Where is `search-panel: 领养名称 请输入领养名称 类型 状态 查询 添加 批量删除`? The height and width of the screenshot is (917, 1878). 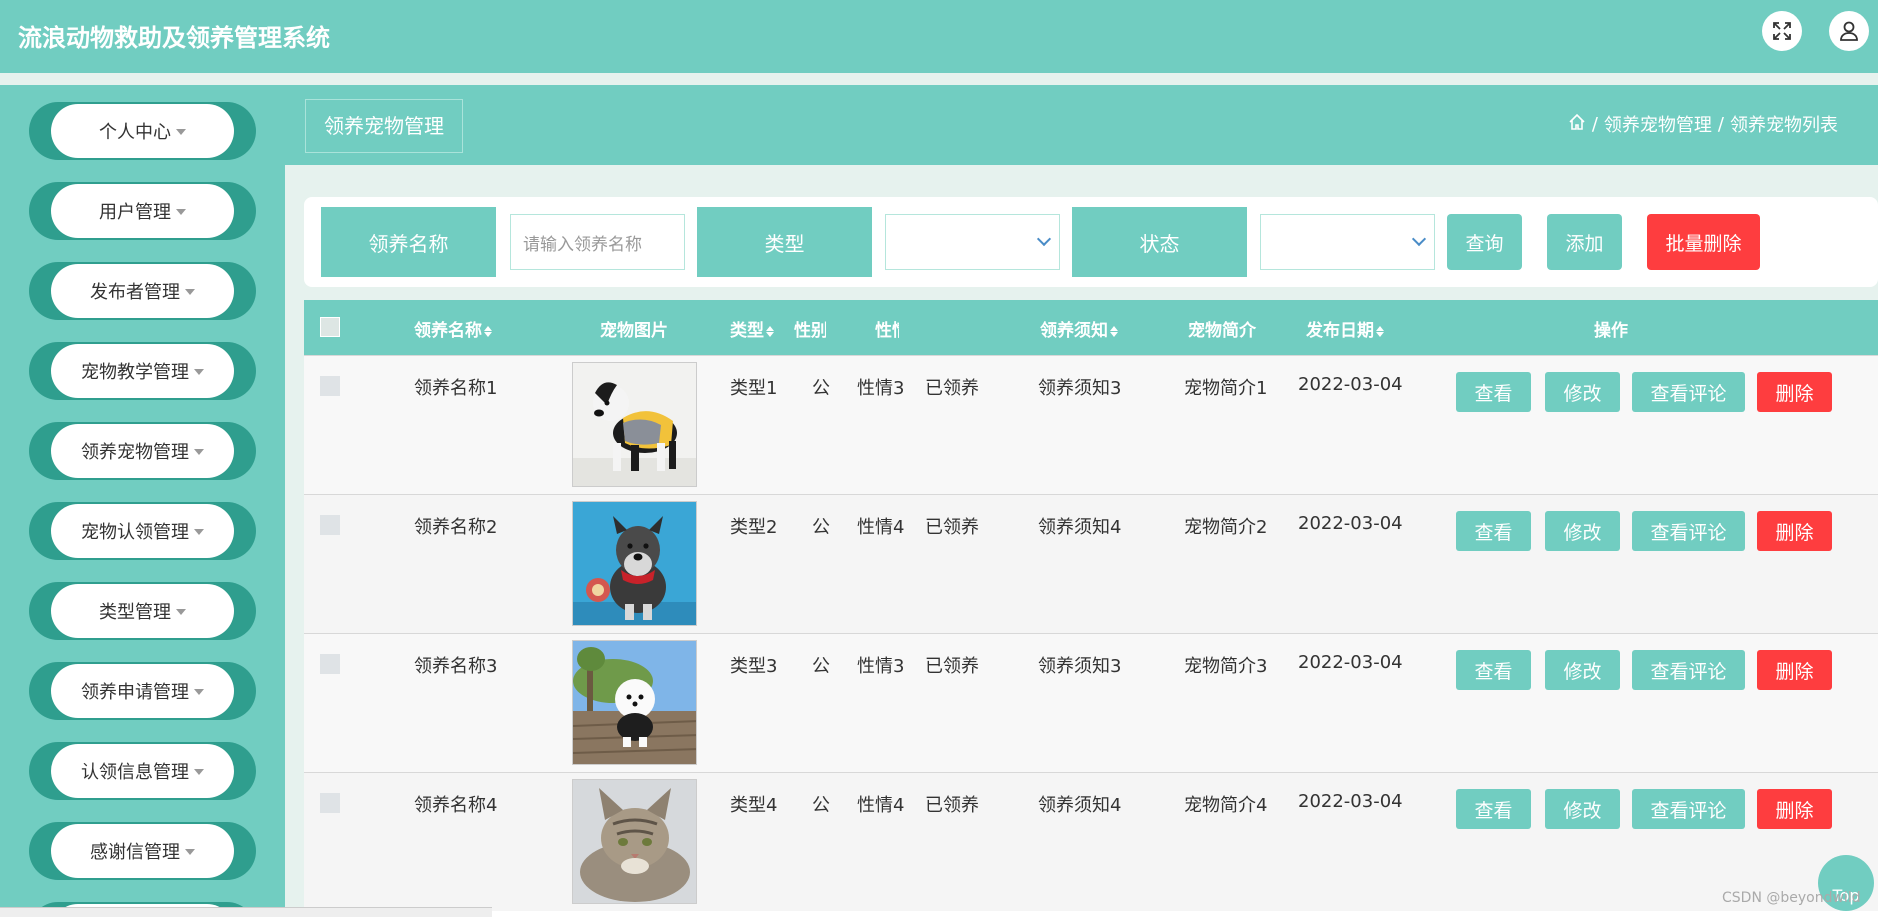
search-panel: 领养名称 请输入领养名称 类型 状态 查询 添加 批量删除 is located at coordinates (1091, 242).